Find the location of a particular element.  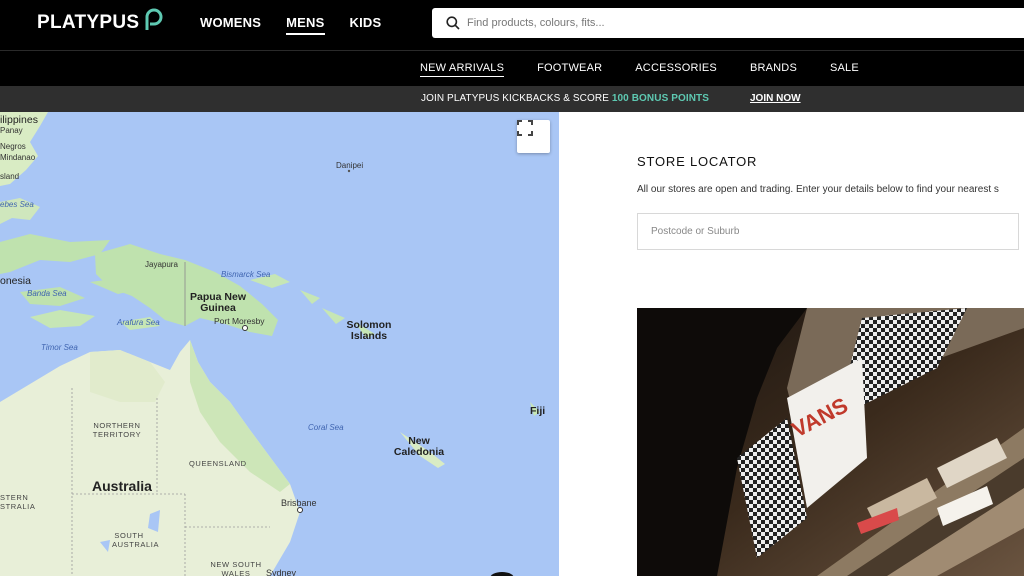

map-label-panay: Panay is located at coordinates (11, 130).